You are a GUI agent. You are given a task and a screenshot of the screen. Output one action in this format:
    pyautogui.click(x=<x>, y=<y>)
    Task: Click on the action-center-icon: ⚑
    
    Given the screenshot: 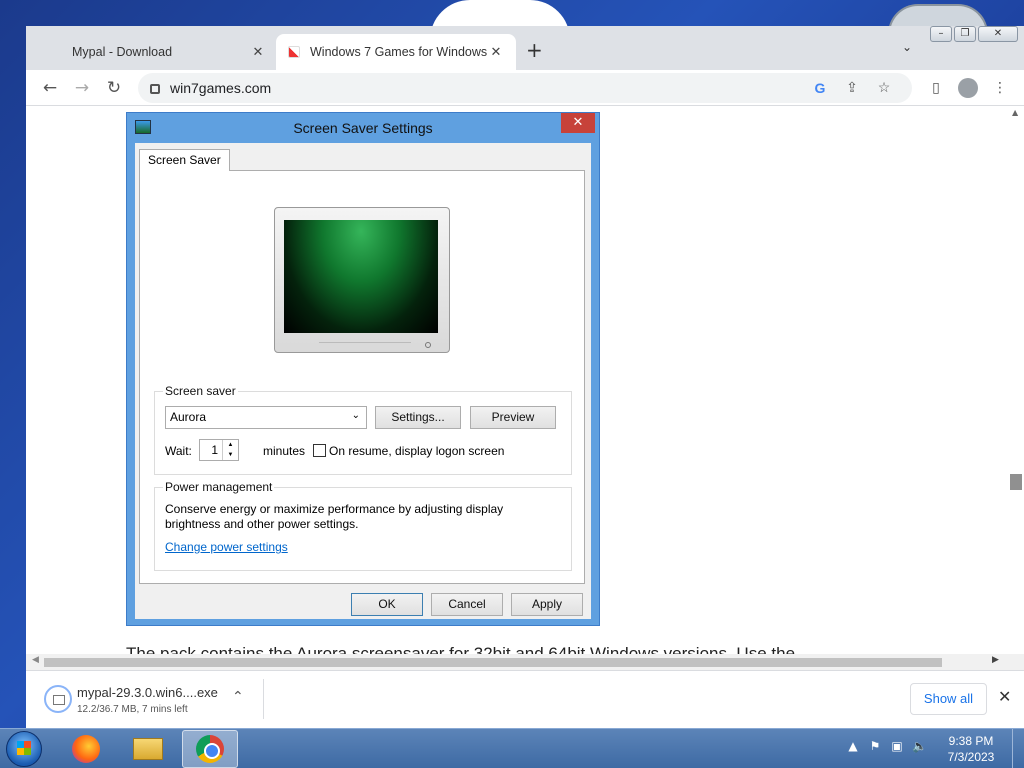 What is the action you would take?
    pyautogui.click(x=875, y=746)
    